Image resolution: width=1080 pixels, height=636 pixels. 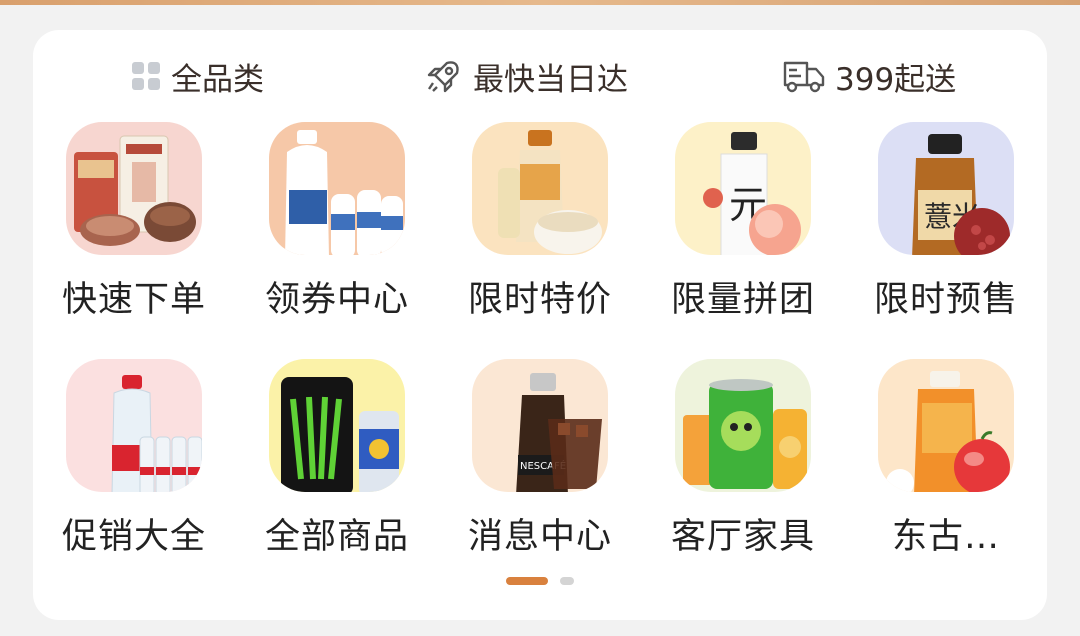 I want to click on menu-item-label: 快速下单, so click(x=133, y=300).